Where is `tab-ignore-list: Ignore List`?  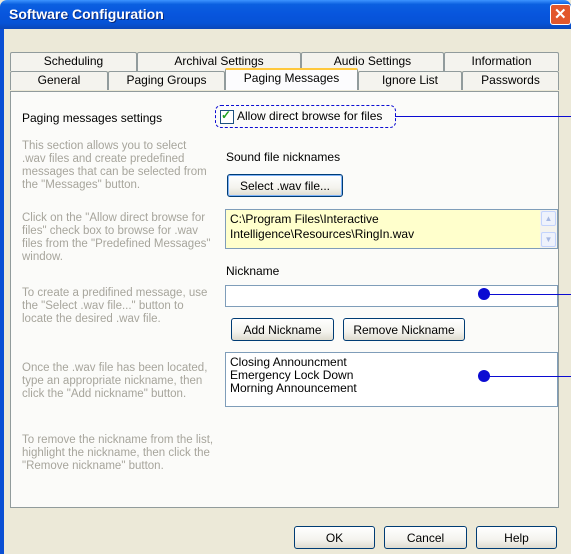
tab-ignore-list: Ignore List is located at coordinates (410, 80).